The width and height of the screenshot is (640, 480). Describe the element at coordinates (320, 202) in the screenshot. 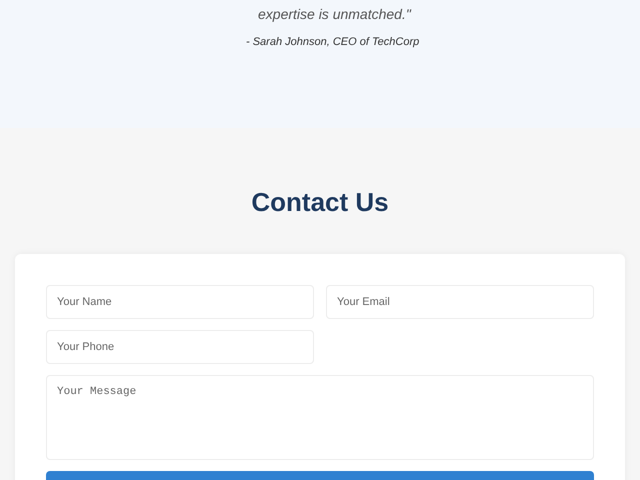

I see `section-title: Contact Us` at that location.